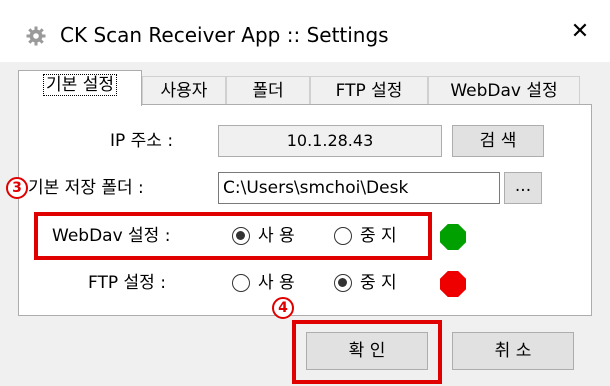 This screenshot has height=386, width=610. I want to click on tab-label: 사용자, so click(184, 91).